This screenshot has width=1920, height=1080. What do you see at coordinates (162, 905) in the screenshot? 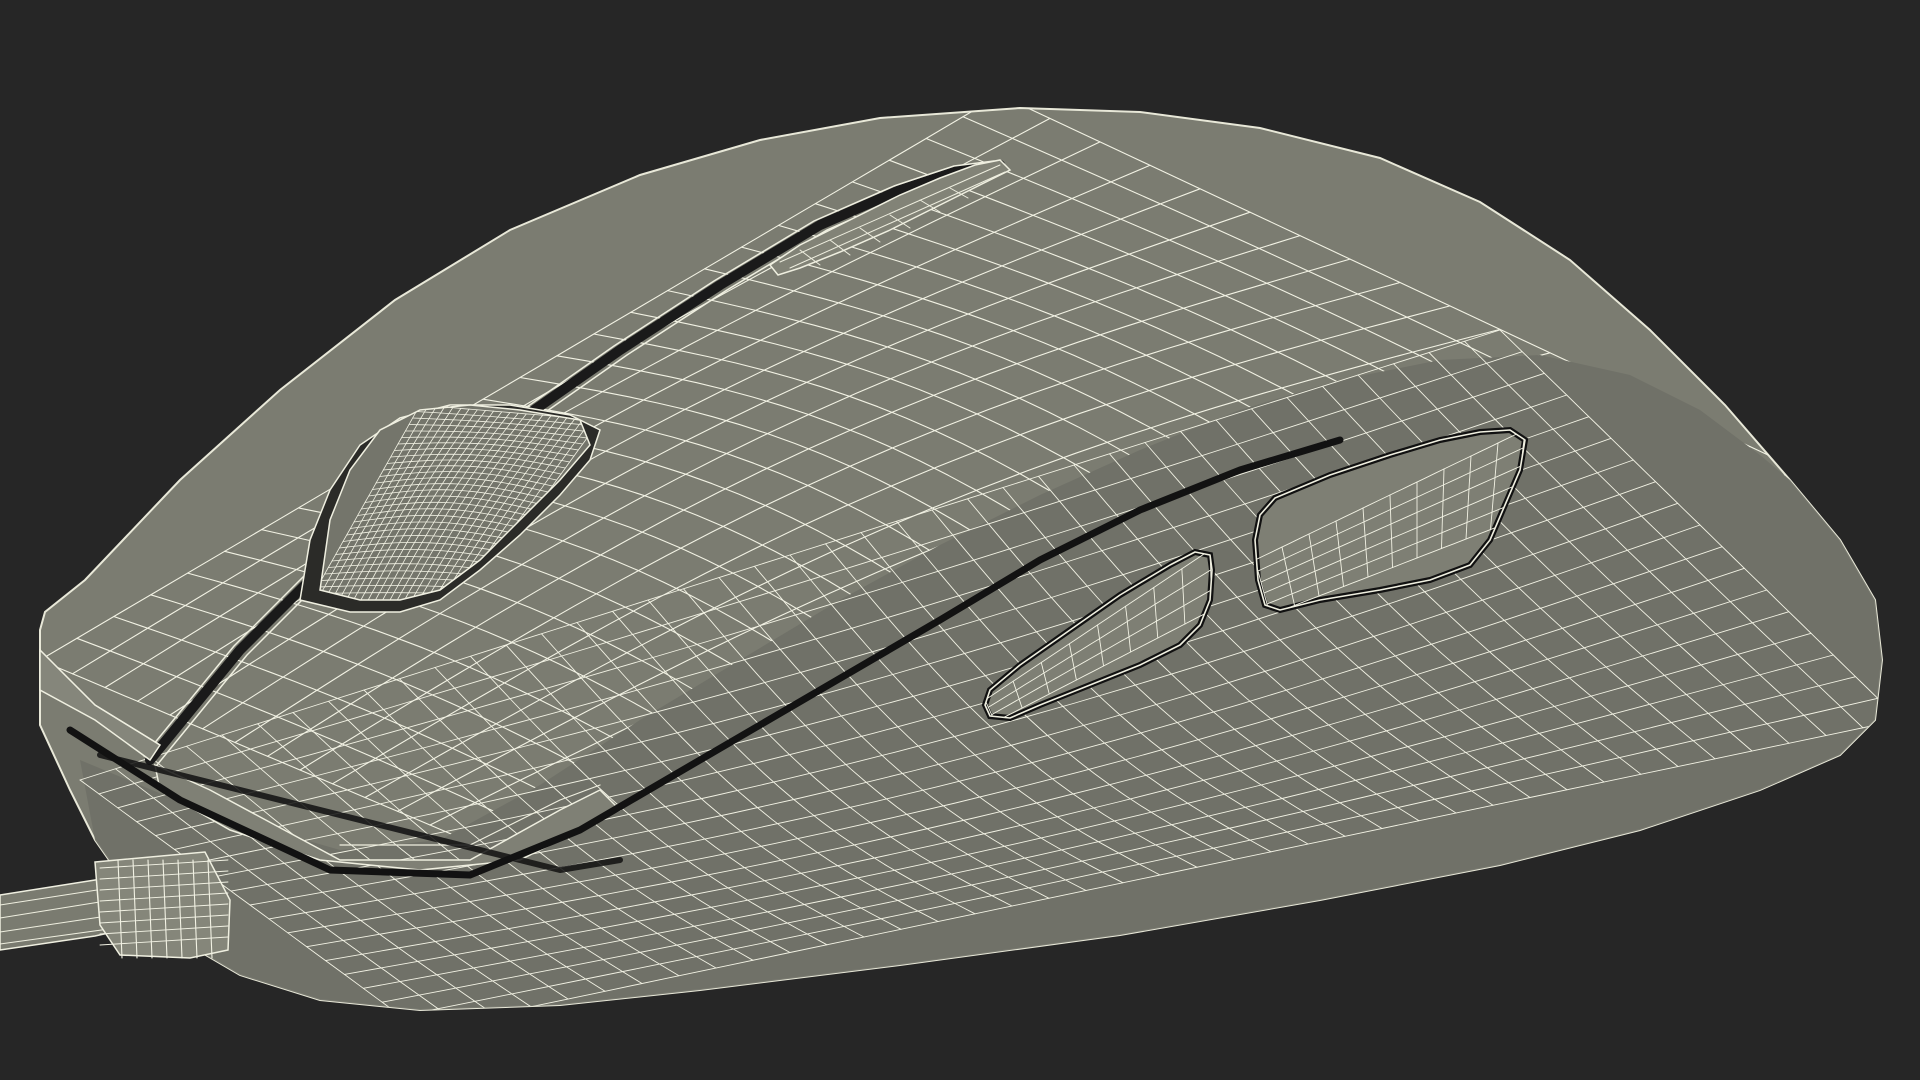
I see `cable-strain-relief` at bounding box center [162, 905].